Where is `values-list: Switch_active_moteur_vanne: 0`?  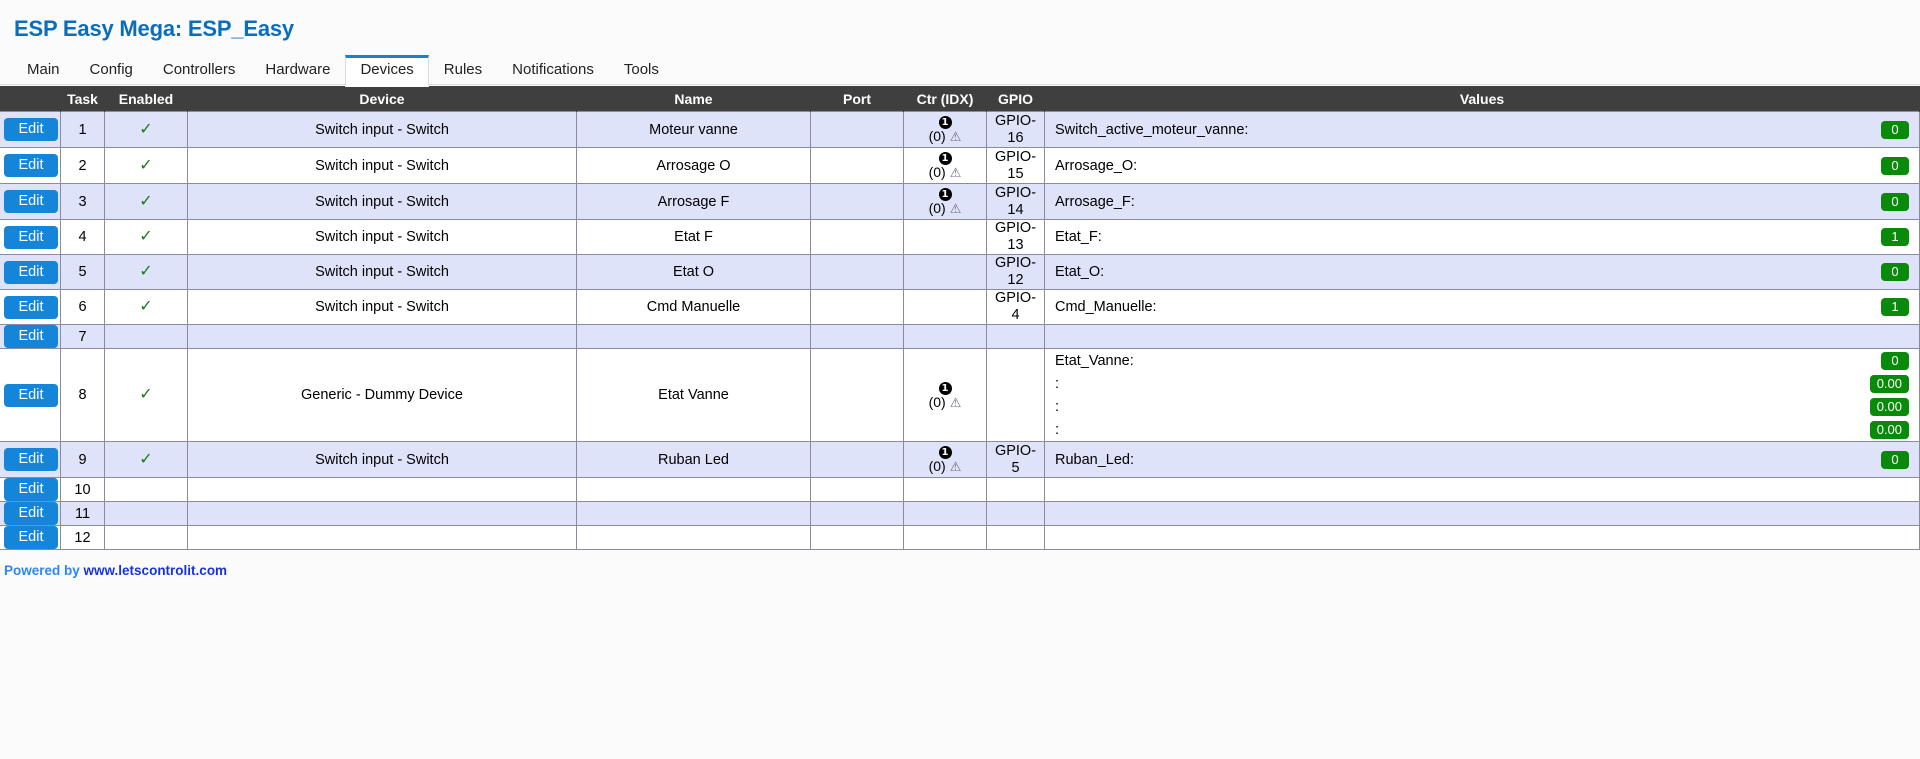
values-list: Switch_active_moteur_vanne: 0 is located at coordinates (1482, 129).